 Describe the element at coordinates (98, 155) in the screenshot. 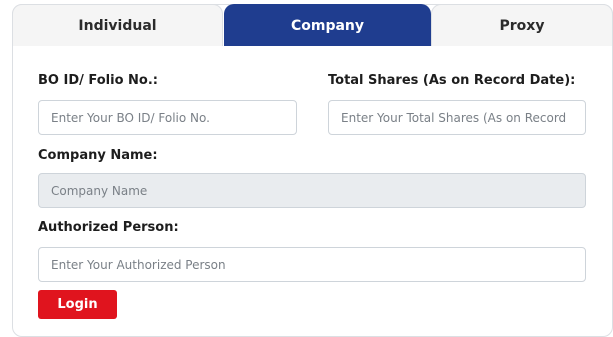

I see `company-name-label: Company Name:` at that location.